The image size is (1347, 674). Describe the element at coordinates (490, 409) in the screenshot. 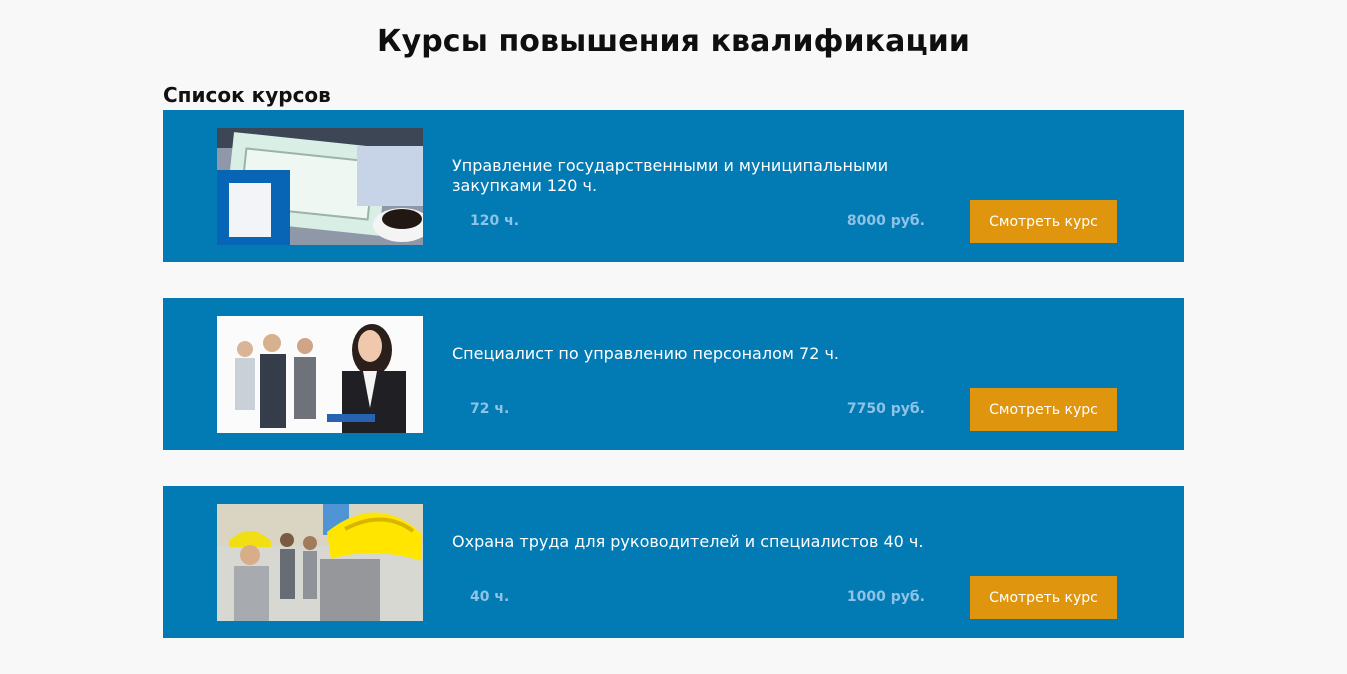

I see `course-hours: 72 ч.` at that location.